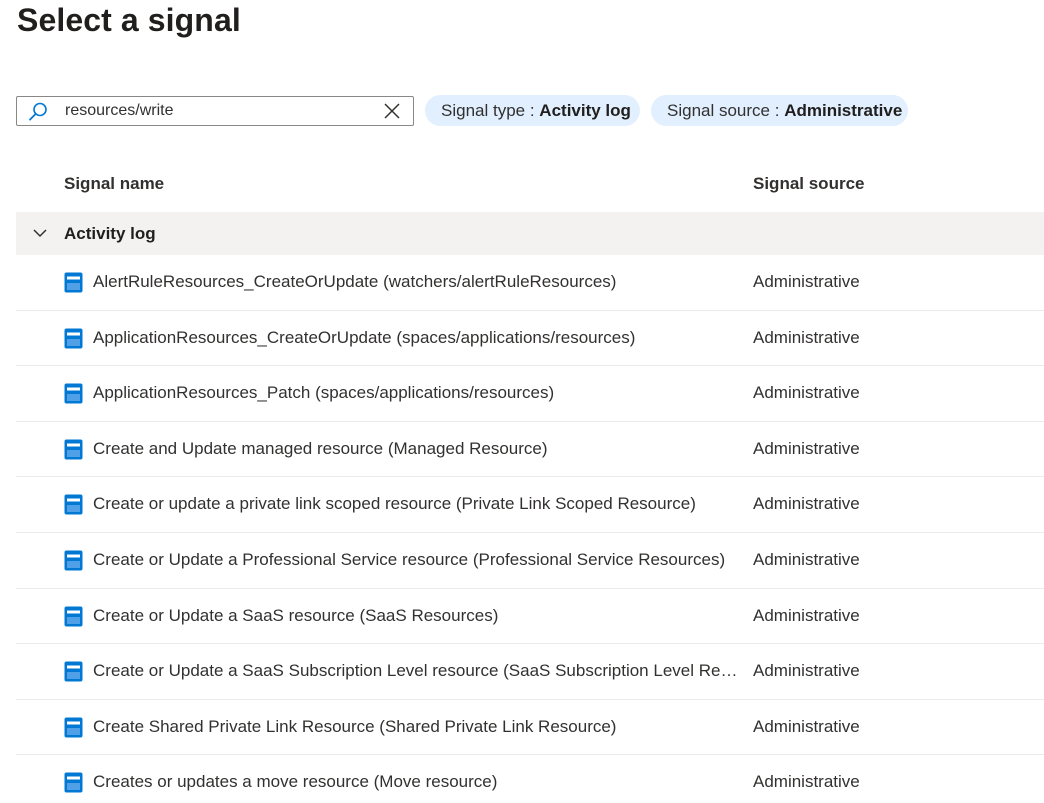  I want to click on group-label: Activity log, so click(110, 233).